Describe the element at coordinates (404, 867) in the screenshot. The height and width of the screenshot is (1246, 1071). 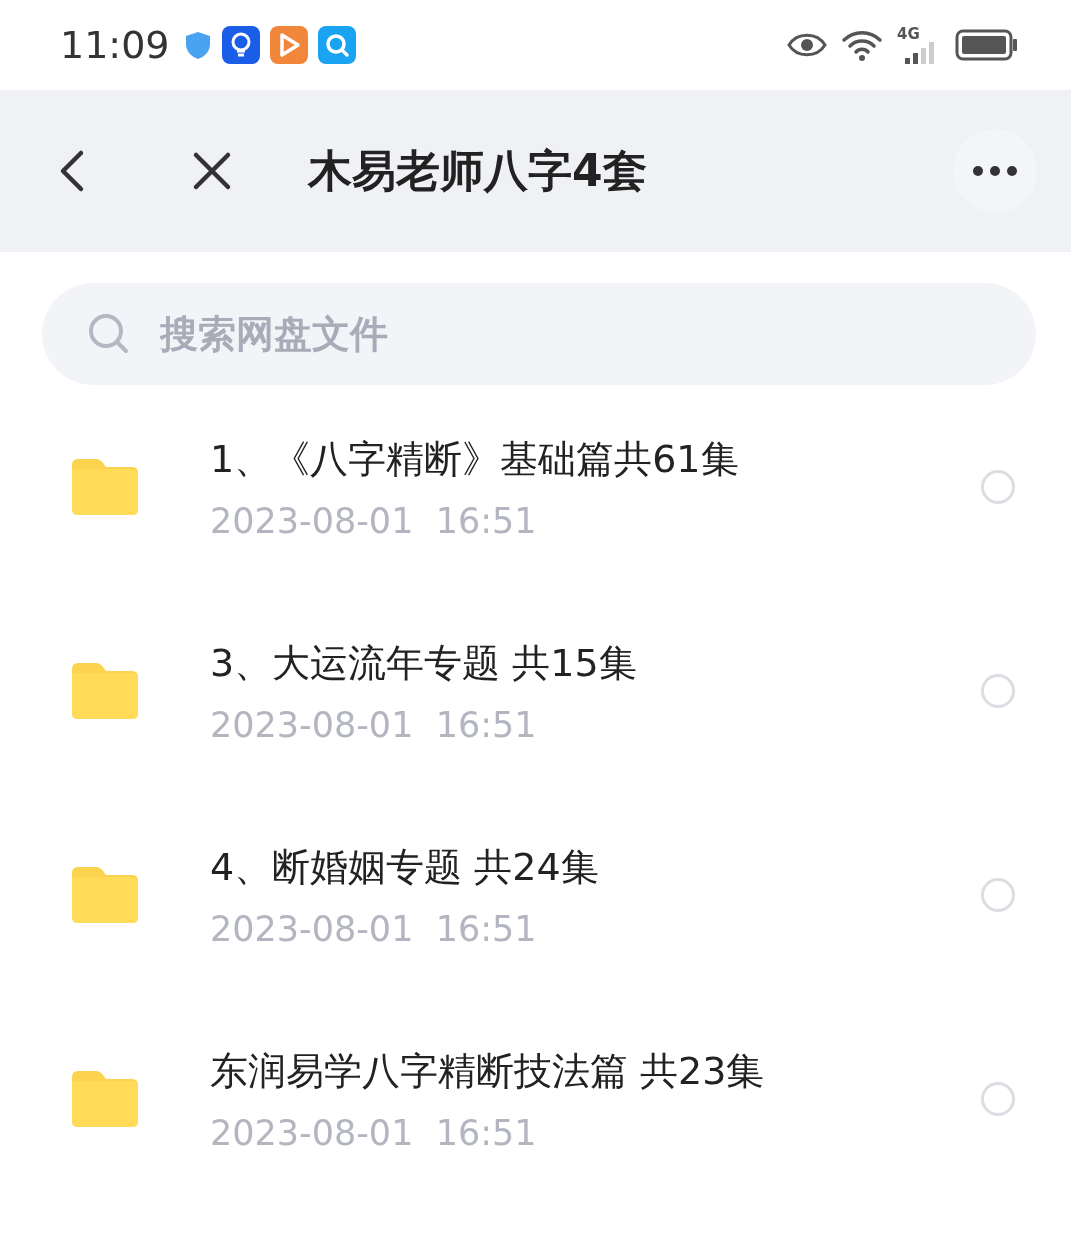
I see `file-name: 4、断婚姻专题 共24集` at that location.